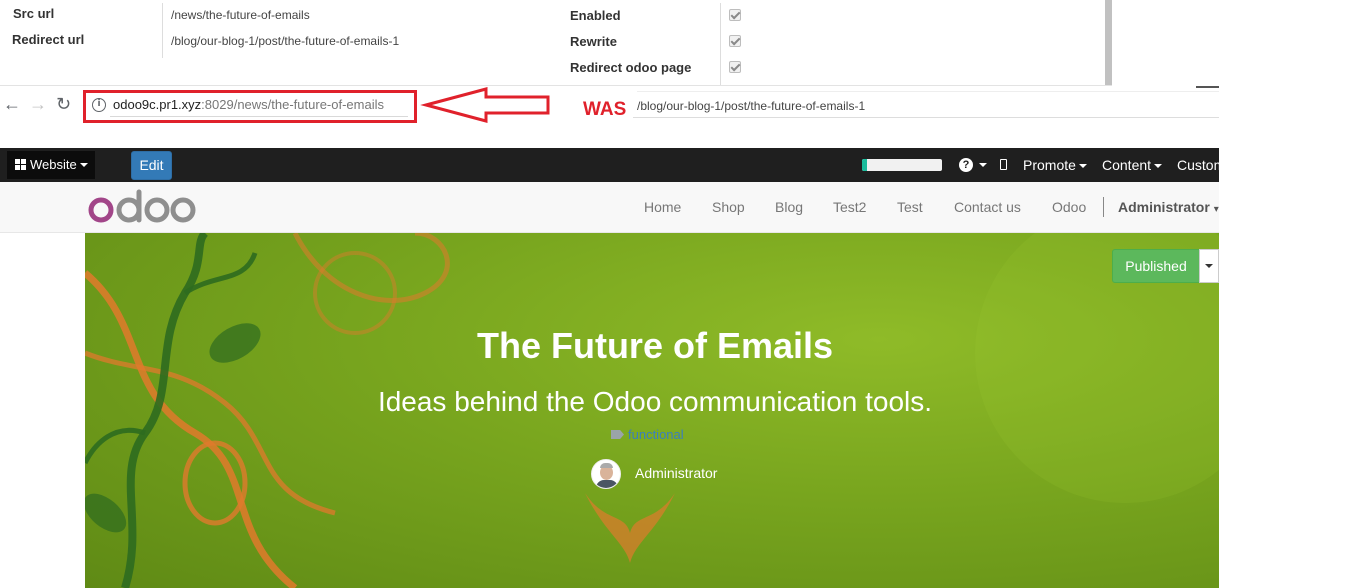 Image resolution: width=1346 pixels, height=588 pixels. I want to click on content-menu: Content, so click(1132, 165).